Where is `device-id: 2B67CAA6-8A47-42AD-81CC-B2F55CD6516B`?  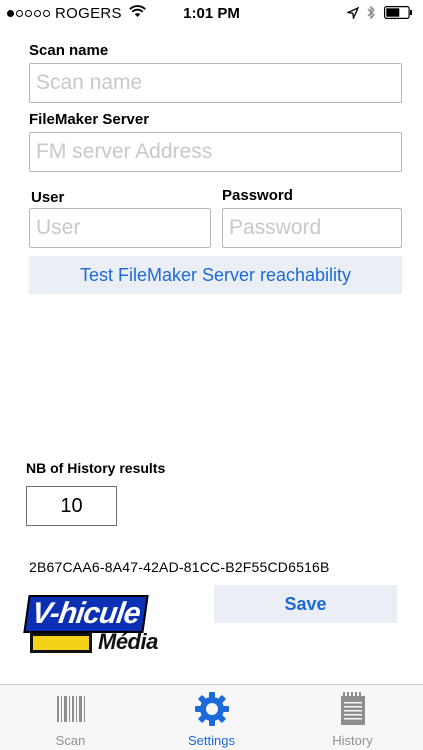
device-id: 2B67CAA6-8A47-42AD-81CC-B2F55CD6516B is located at coordinates (179, 567).